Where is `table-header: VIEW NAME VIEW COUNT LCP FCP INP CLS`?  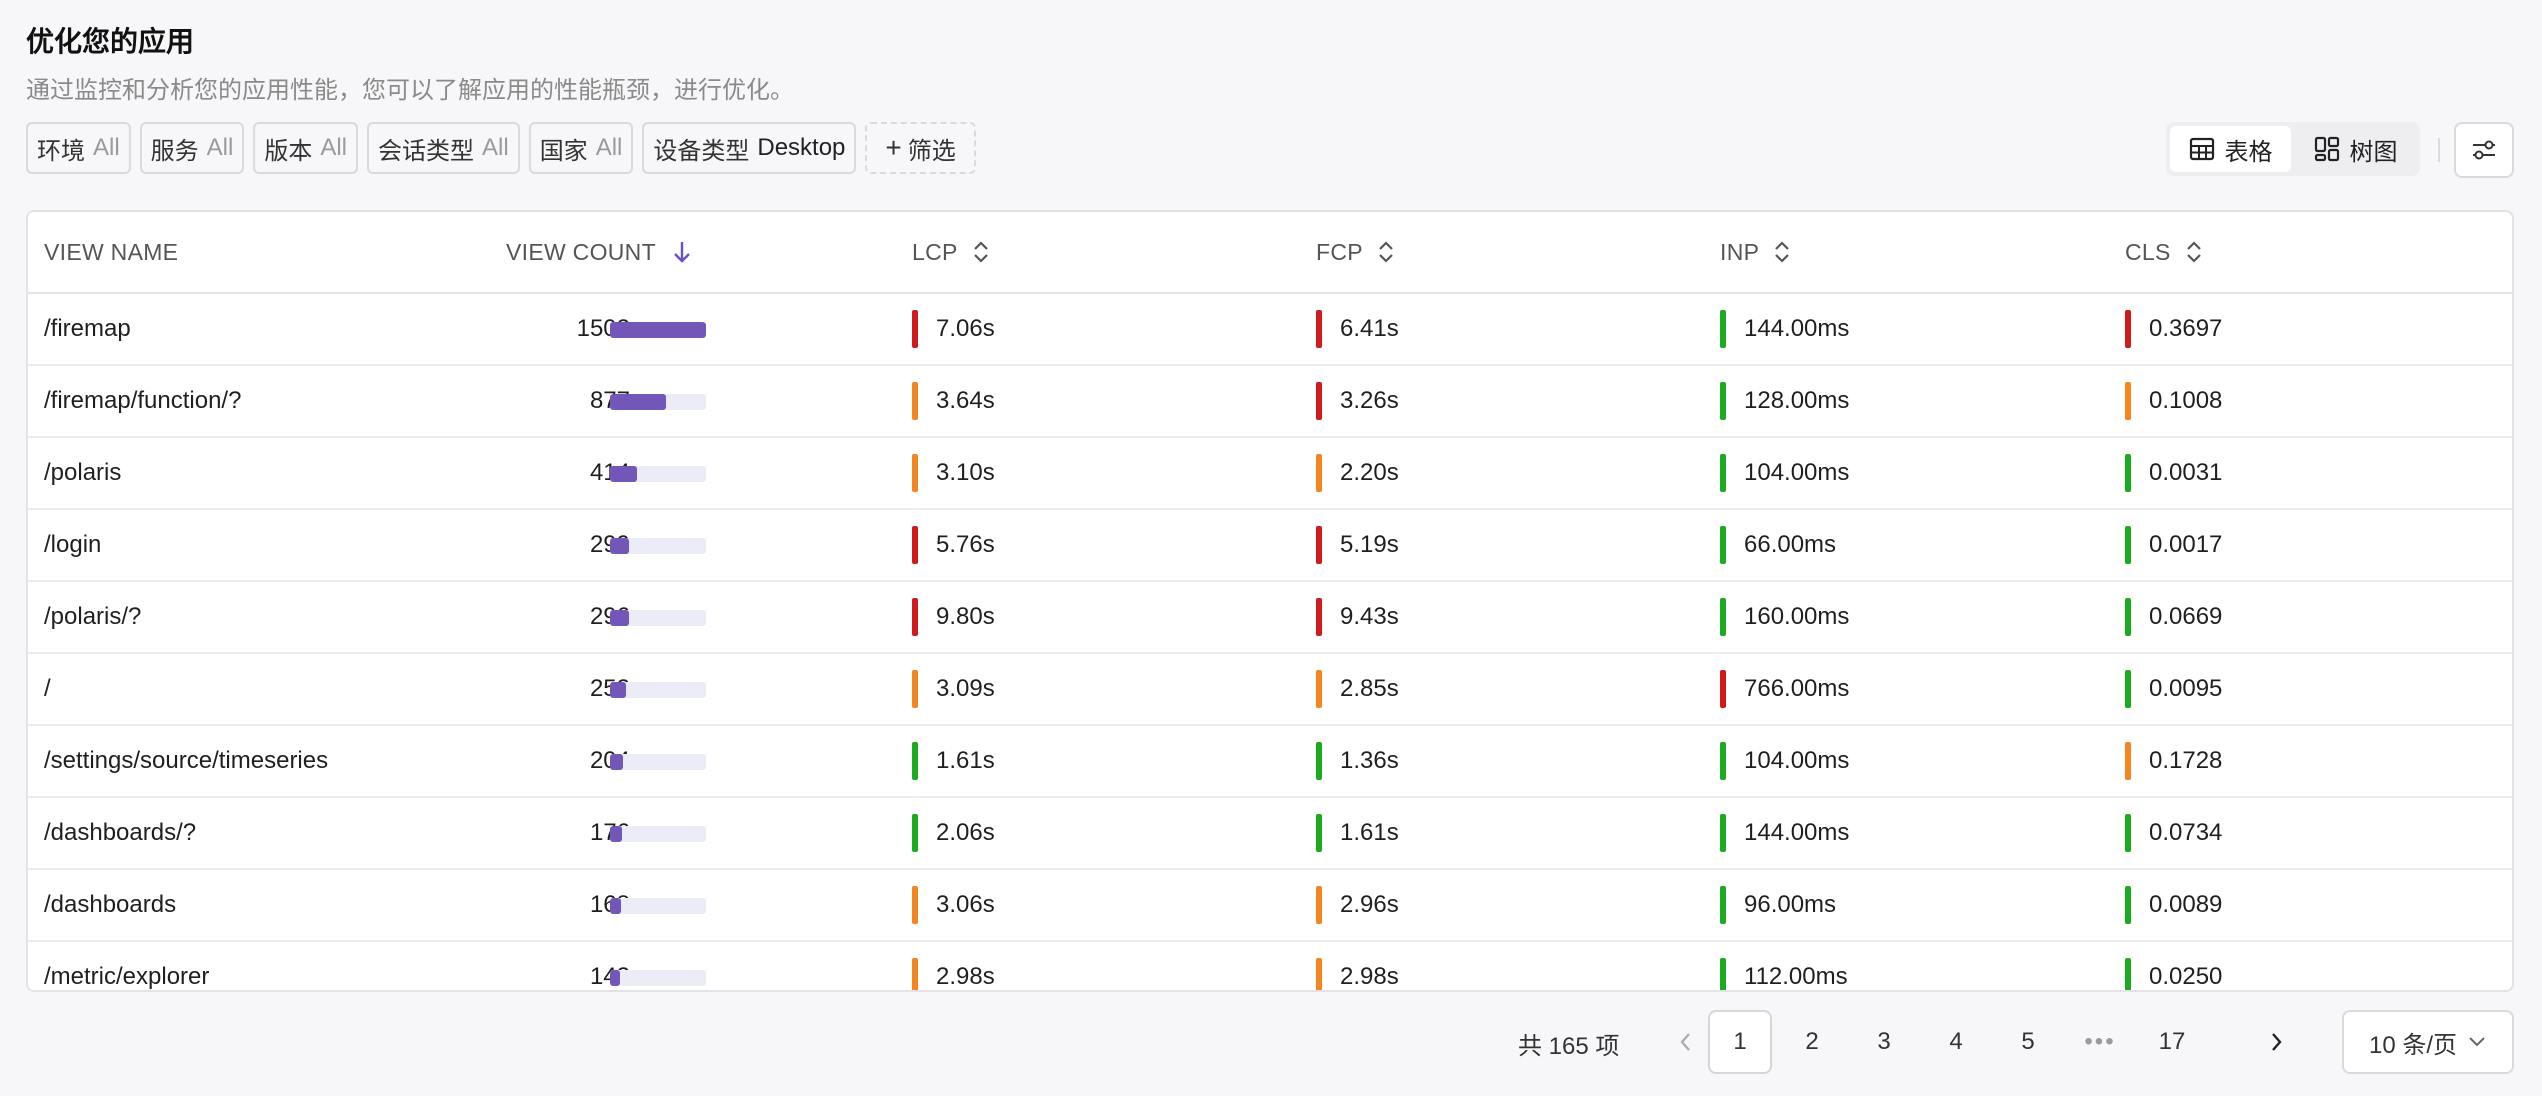
table-header: VIEW NAME VIEW COUNT LCP FCP INP CLS is located at coordinates (1270, 253).